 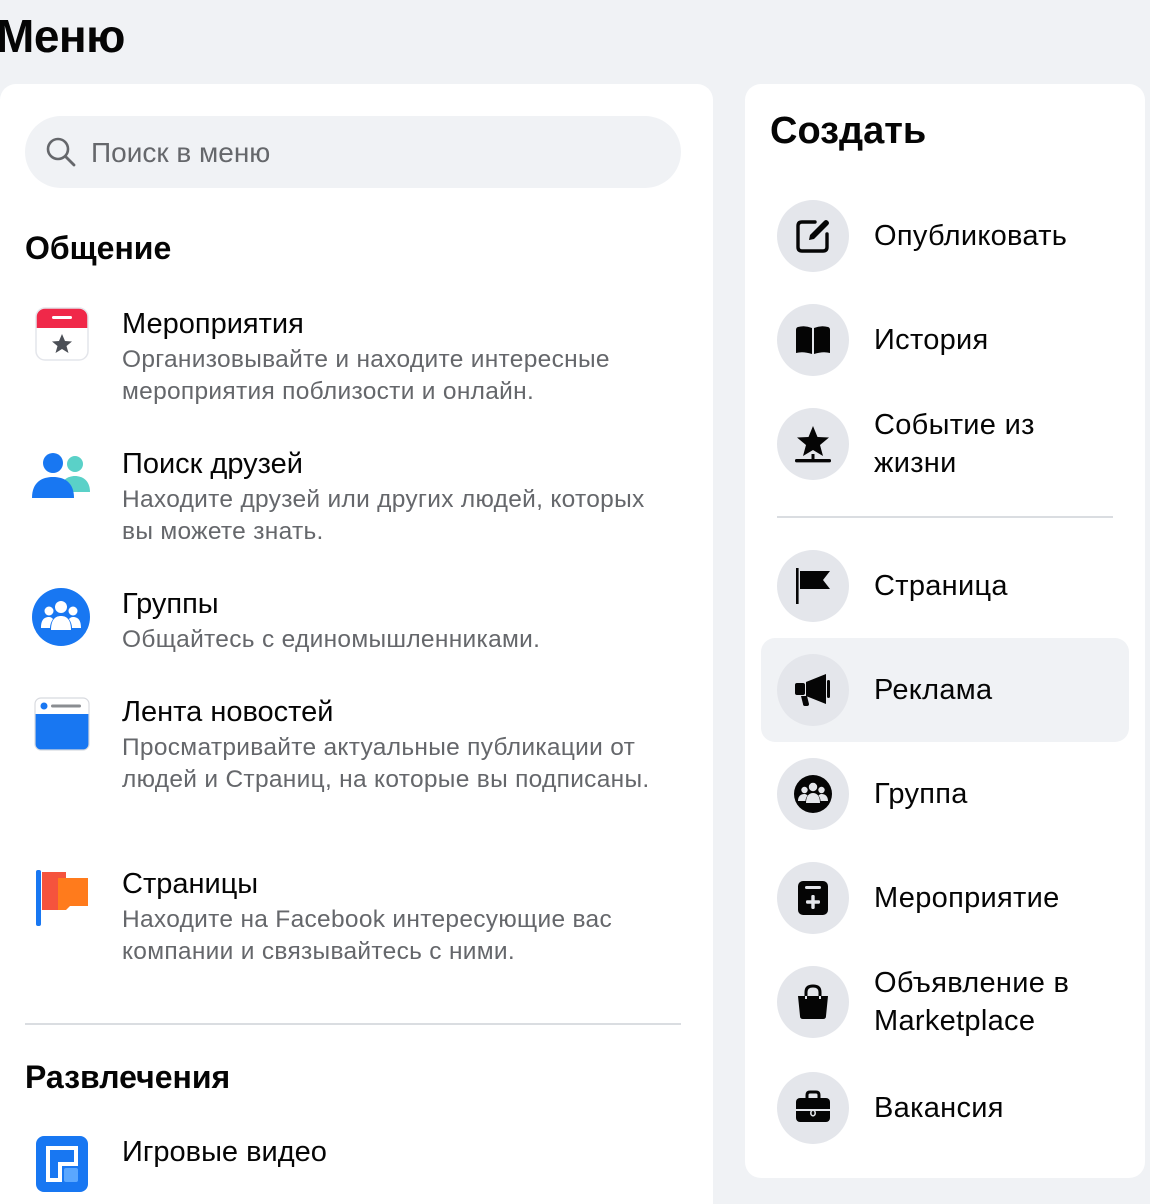 I want to click on create-ad-button: Реклама, so click(x=945, y=690).